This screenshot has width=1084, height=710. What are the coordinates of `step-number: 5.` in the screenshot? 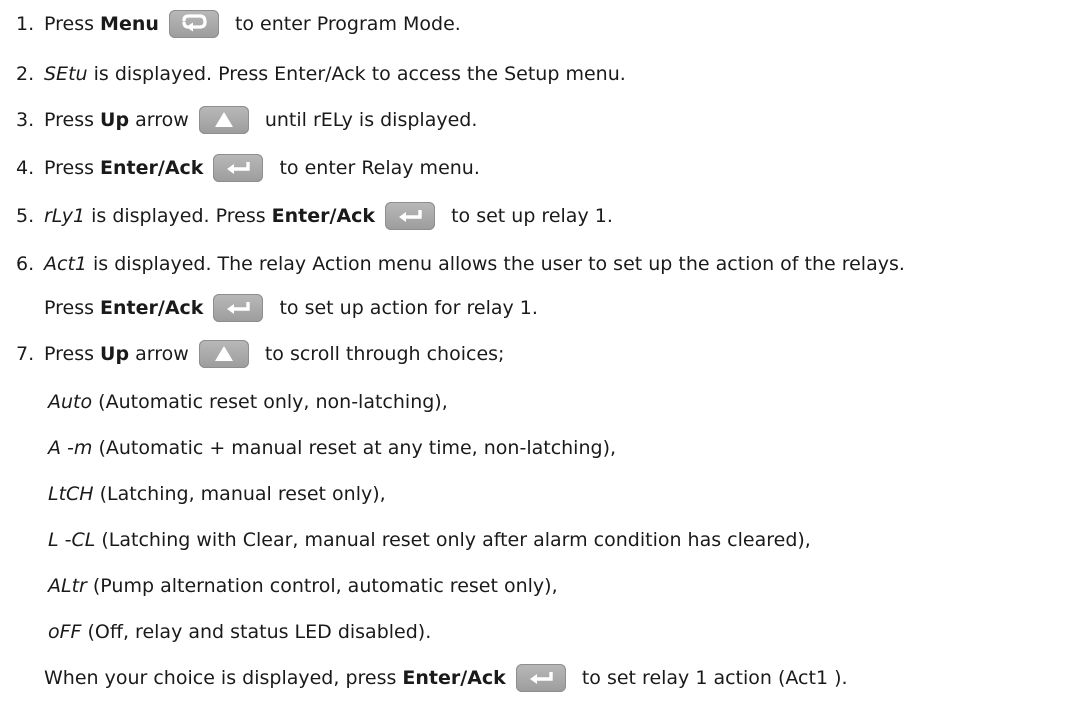 It's located at (25, 216).